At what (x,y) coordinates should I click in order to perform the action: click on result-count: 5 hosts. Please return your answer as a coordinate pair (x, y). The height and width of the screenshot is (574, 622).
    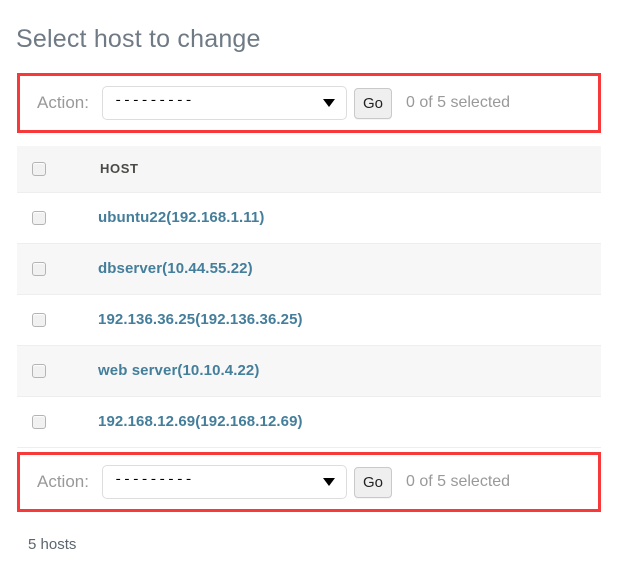
    Looking at the image, I should click on (52, 544).